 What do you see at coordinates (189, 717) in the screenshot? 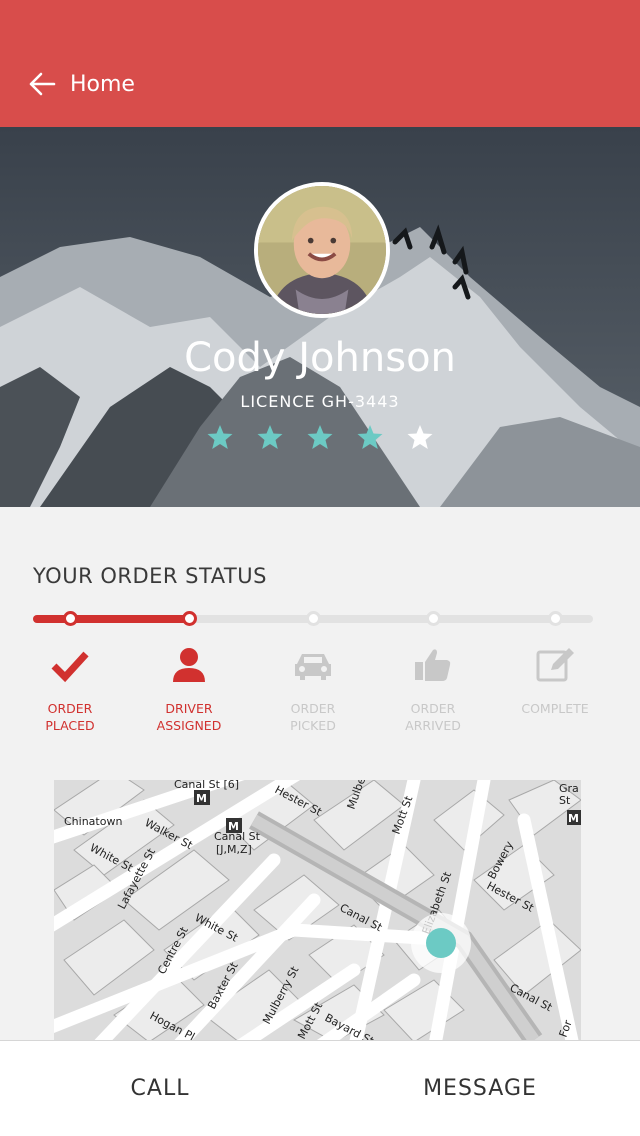
I see `status-step-label: DRIVER ASSIGNED` at bounding box center [189, 717].